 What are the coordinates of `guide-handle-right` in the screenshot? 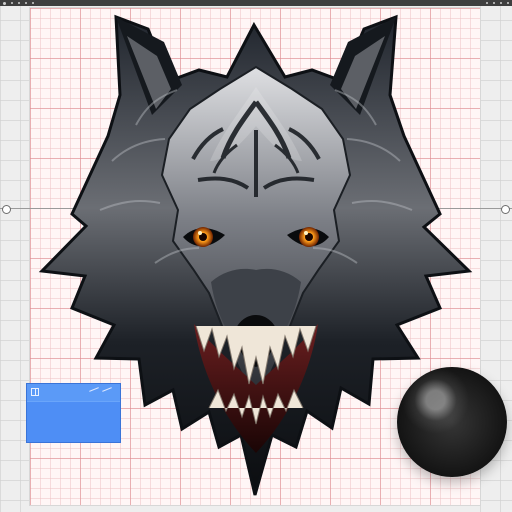 It's located at (505, 209).